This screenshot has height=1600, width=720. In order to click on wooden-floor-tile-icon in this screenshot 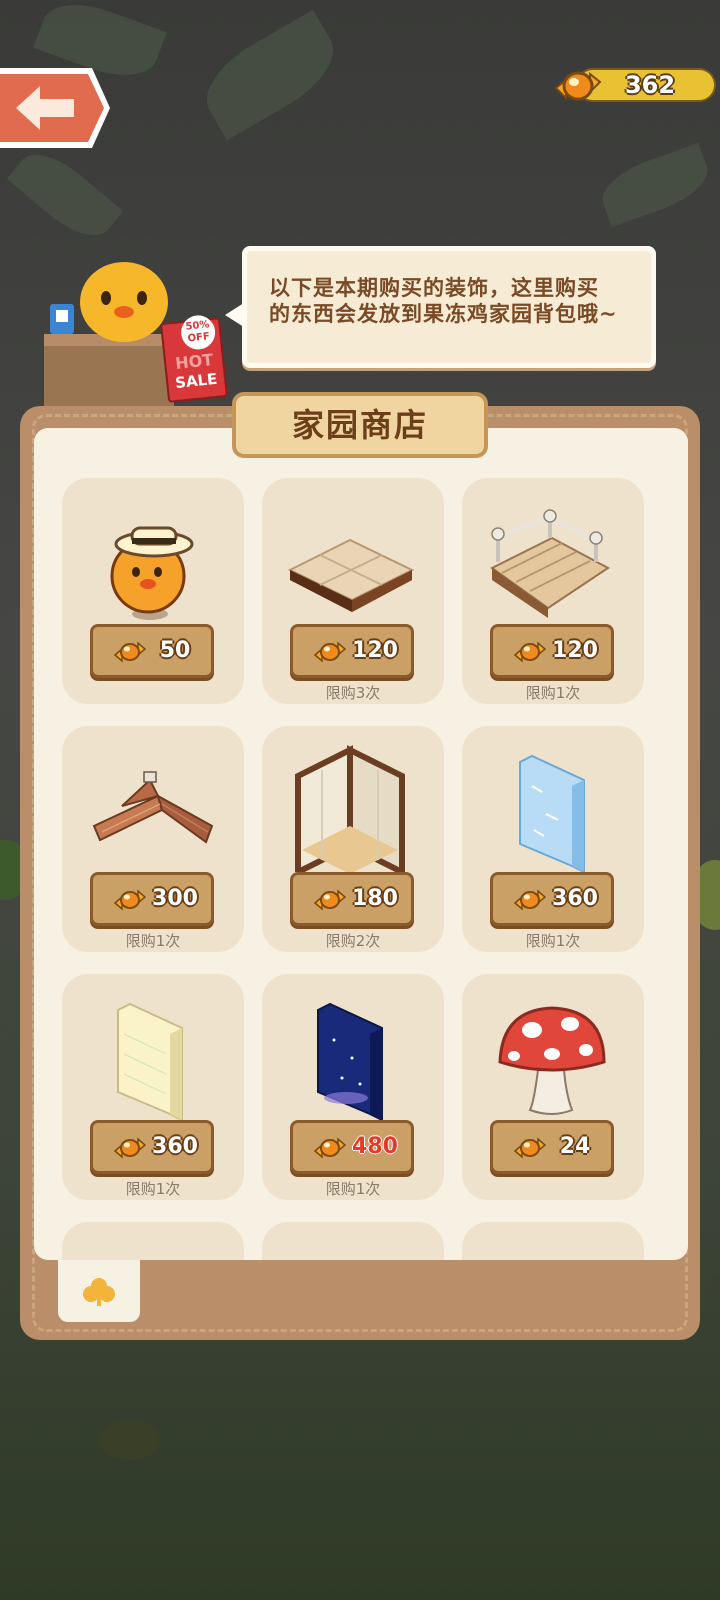, I will do `click(351, 575)`.